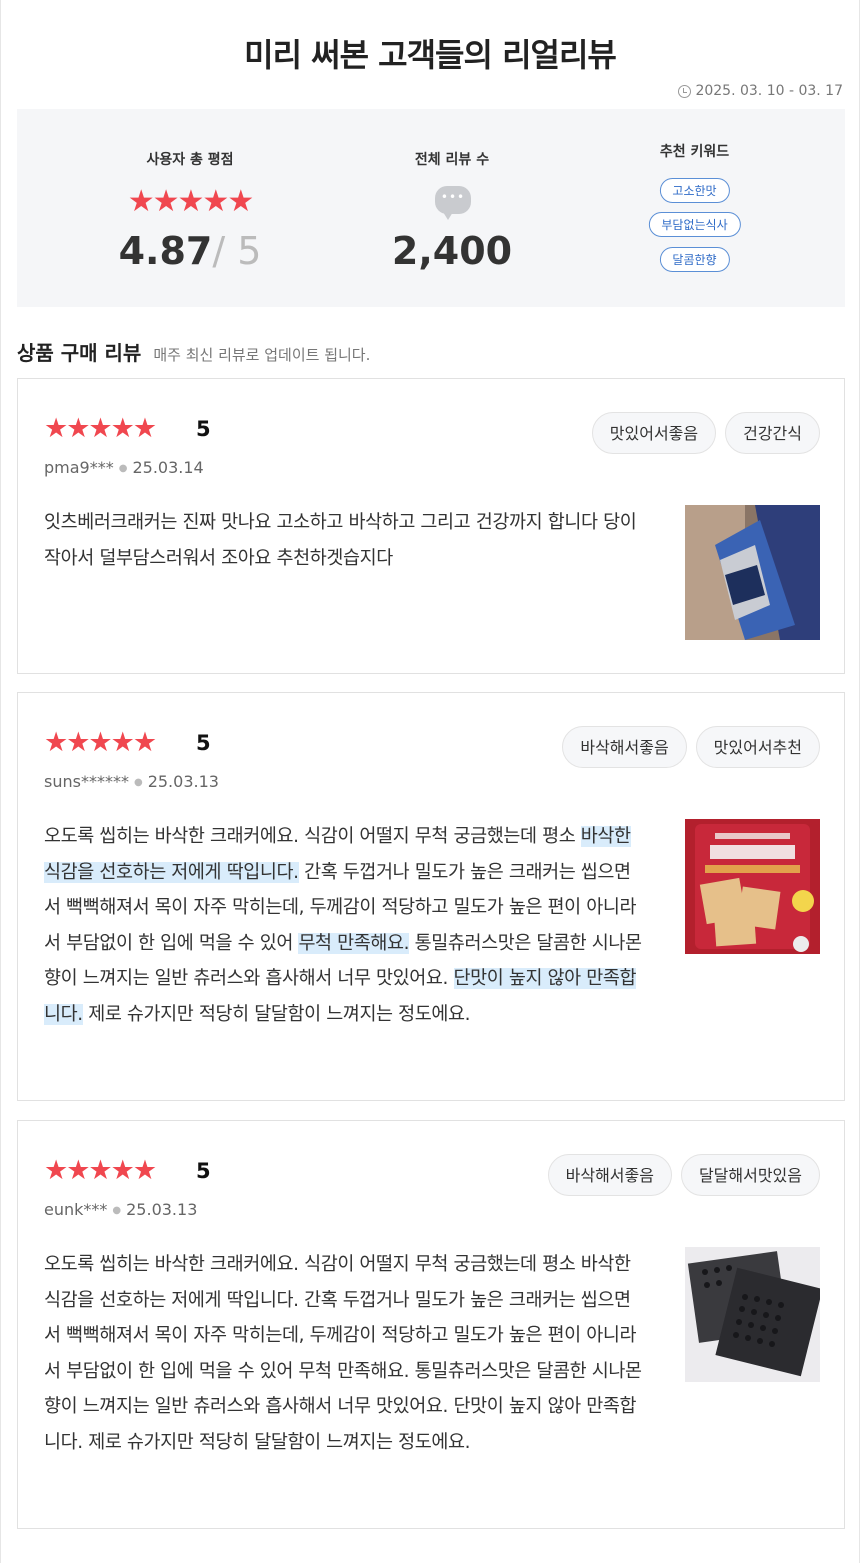 The image size is (860, 1563). What do you see at coordinates (124, 467) in the screenshot?
I see `review-meta: pma9*** ● 25.03.14` at bounding box center [124, 467].